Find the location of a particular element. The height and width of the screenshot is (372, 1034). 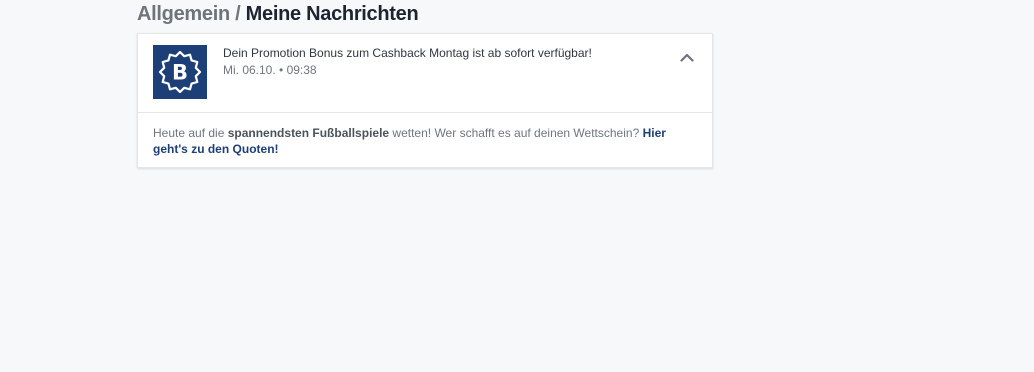

svg-text: B is located at coordinates (180, 73).